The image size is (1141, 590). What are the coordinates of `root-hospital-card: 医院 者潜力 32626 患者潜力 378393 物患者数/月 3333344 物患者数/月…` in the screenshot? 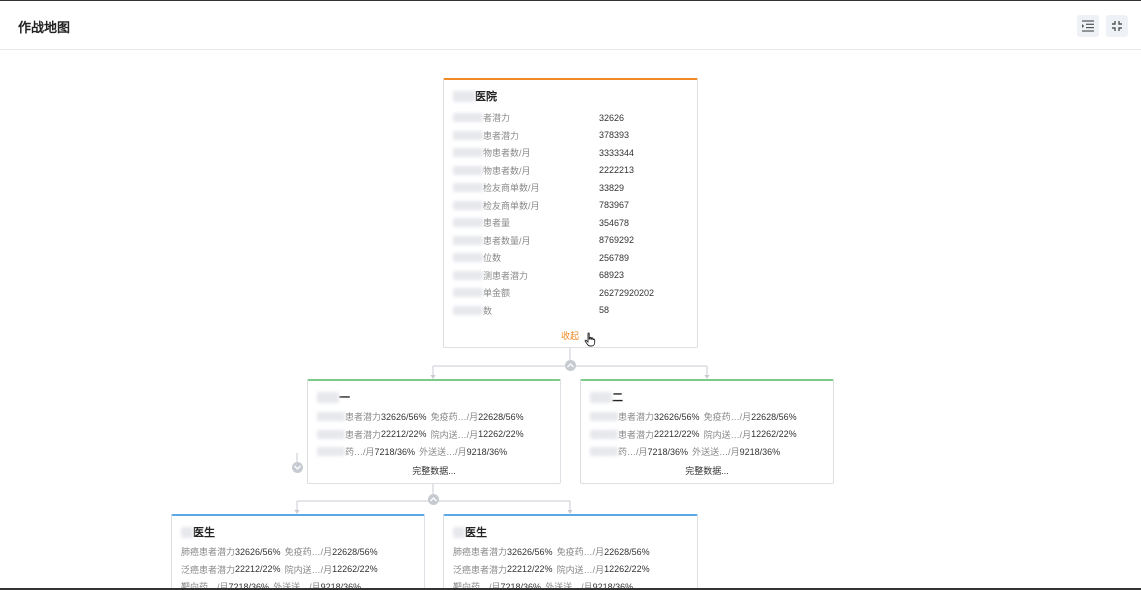 It's located at (570, 213).